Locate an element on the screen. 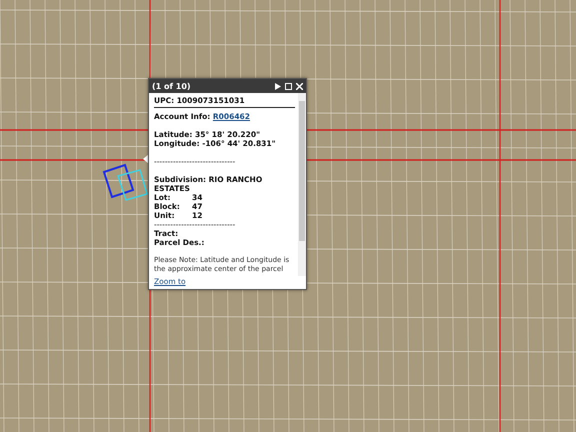 The height and width of the screenshot is (432, 576). scrollbar is located at coordinates (302, 184).